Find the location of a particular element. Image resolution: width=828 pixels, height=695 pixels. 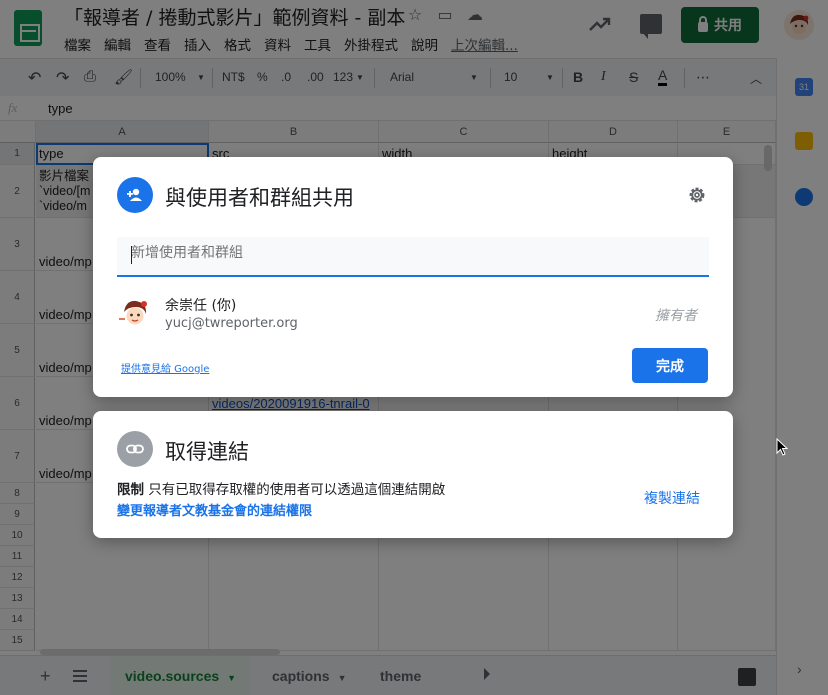

user-name: 余崇任 (你) is located at coordinates (201, 306).